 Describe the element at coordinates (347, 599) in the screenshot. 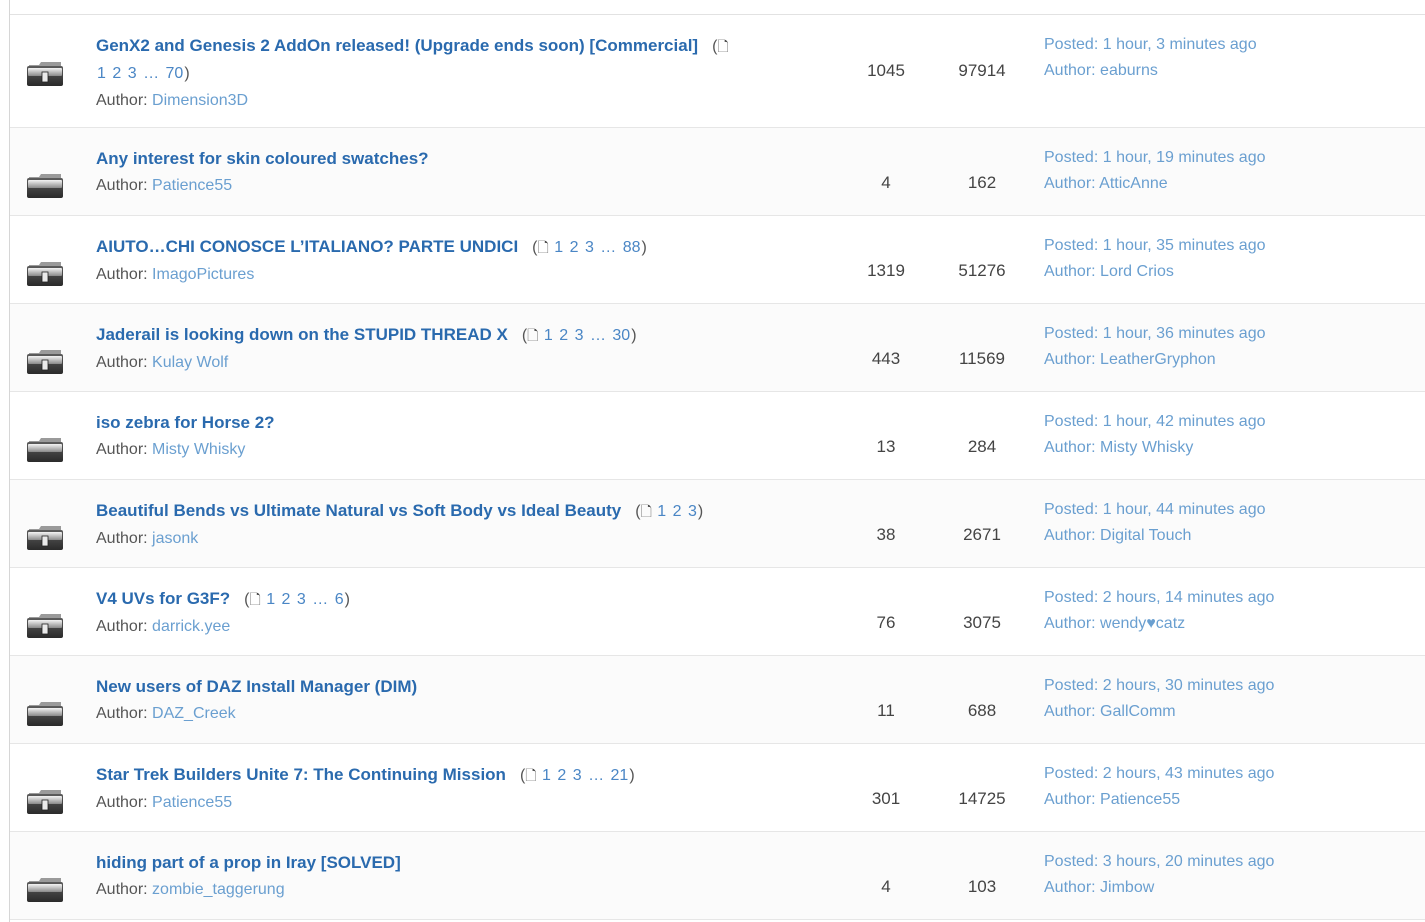

I see `pagination-close-paren: )` at that location.